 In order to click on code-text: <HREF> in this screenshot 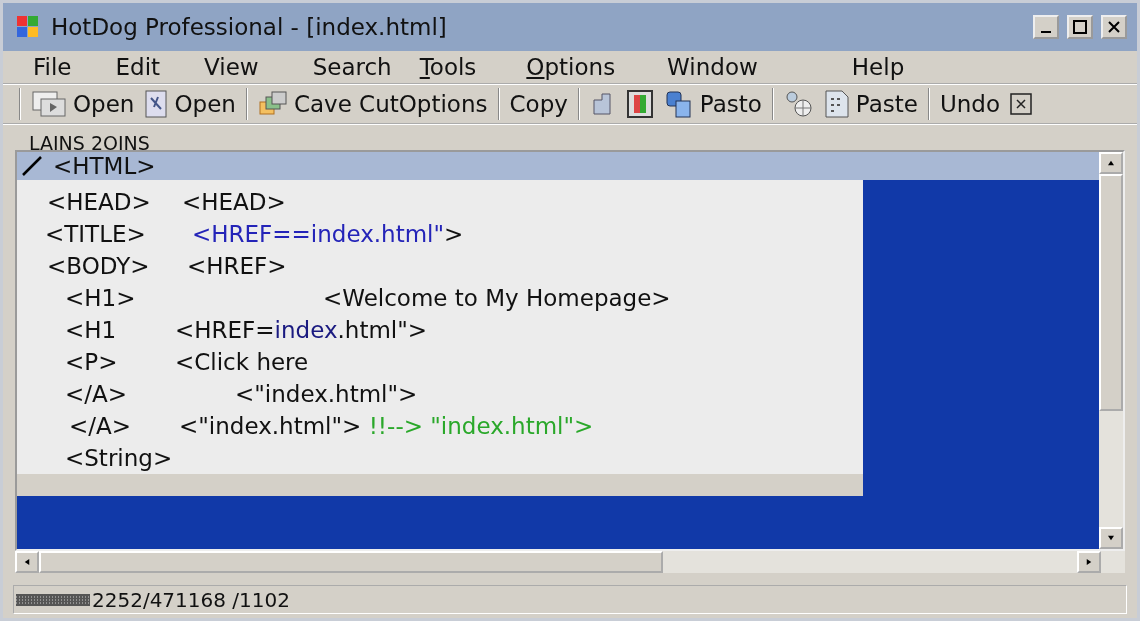, I will do `click(237, 266)`.